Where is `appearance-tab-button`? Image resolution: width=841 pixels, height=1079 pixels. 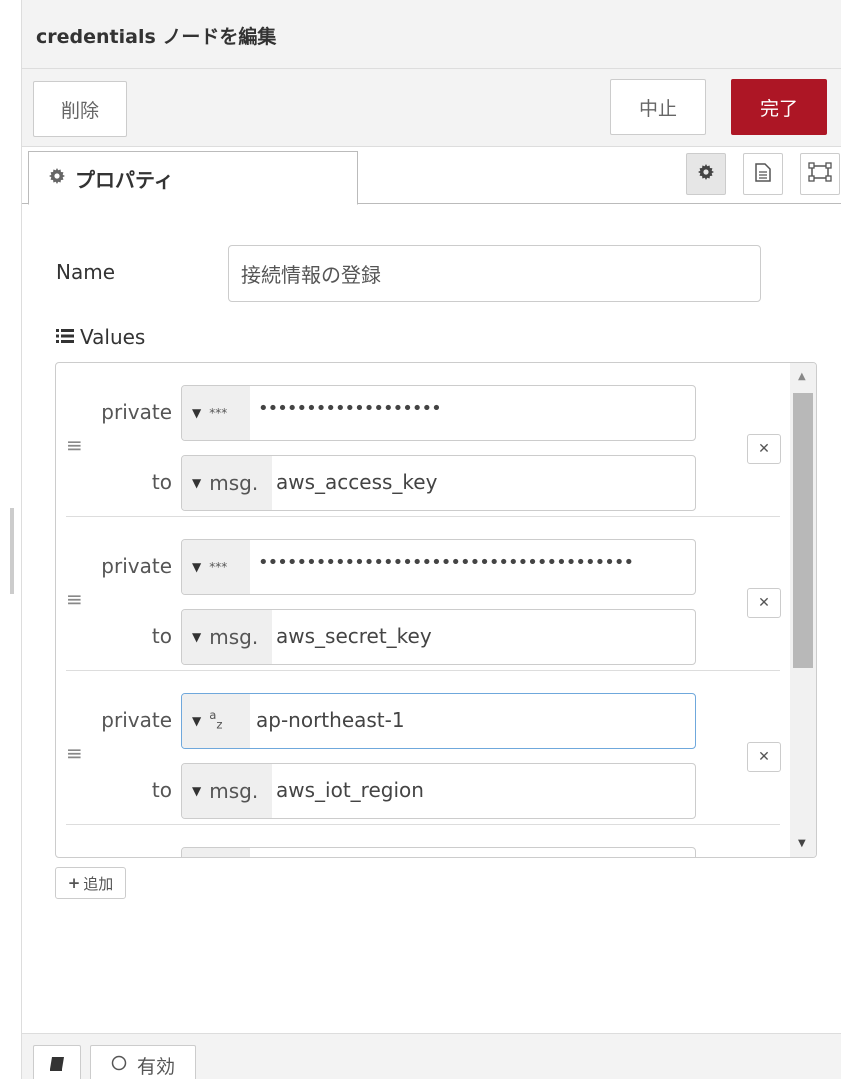
appearance-tab-button is located at coordinates (820, 174).